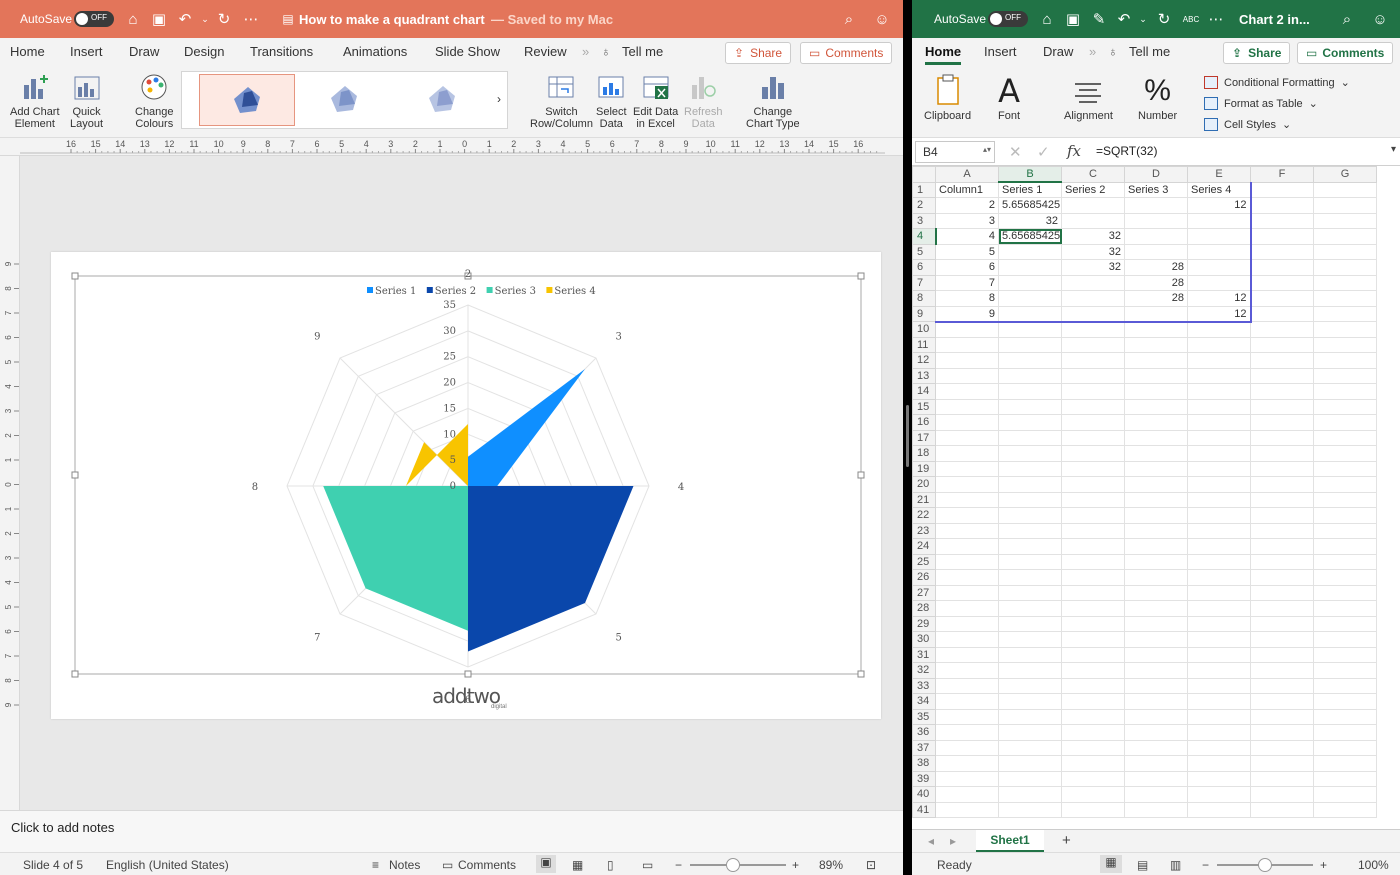 The image size is (1400, 875). Describe the element at coordinates (1219, 732) in the screenshot. I see `cell-E36` at that location.